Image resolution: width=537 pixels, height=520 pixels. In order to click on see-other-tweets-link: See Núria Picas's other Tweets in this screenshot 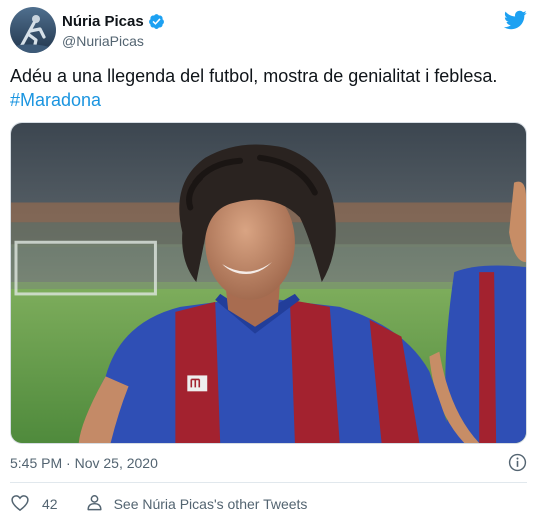, I will do `click(196, 504)`.